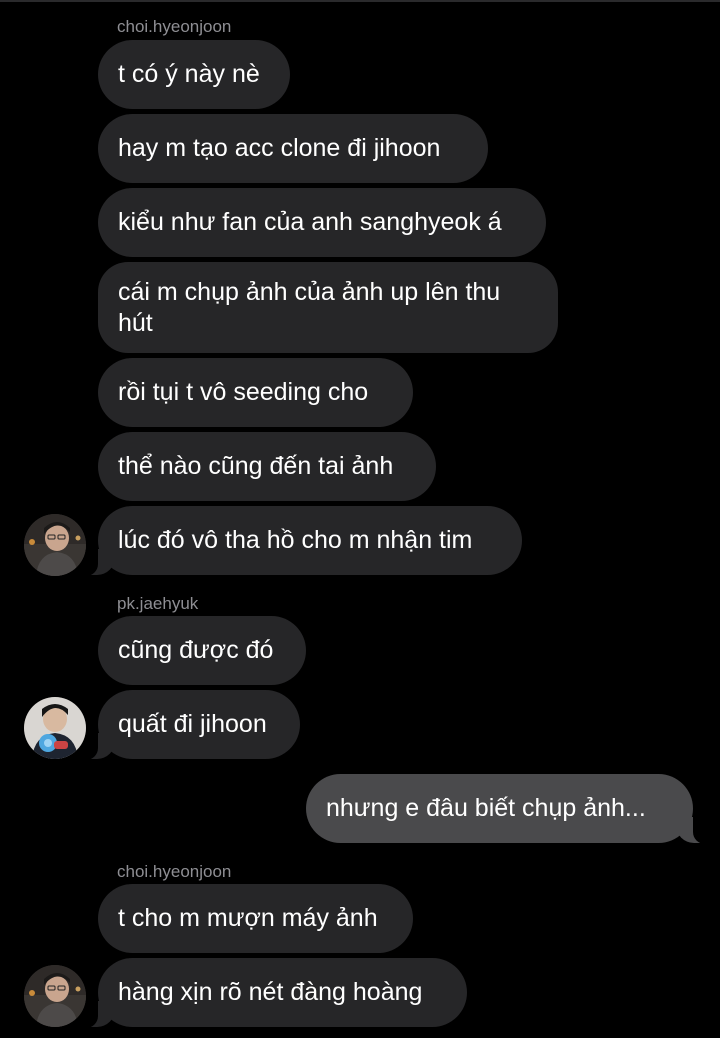 This screenshot has width=720, height=1038. Describe the element at coordinates (360, 1) in the screenshot. I see `top-divider` at that location.